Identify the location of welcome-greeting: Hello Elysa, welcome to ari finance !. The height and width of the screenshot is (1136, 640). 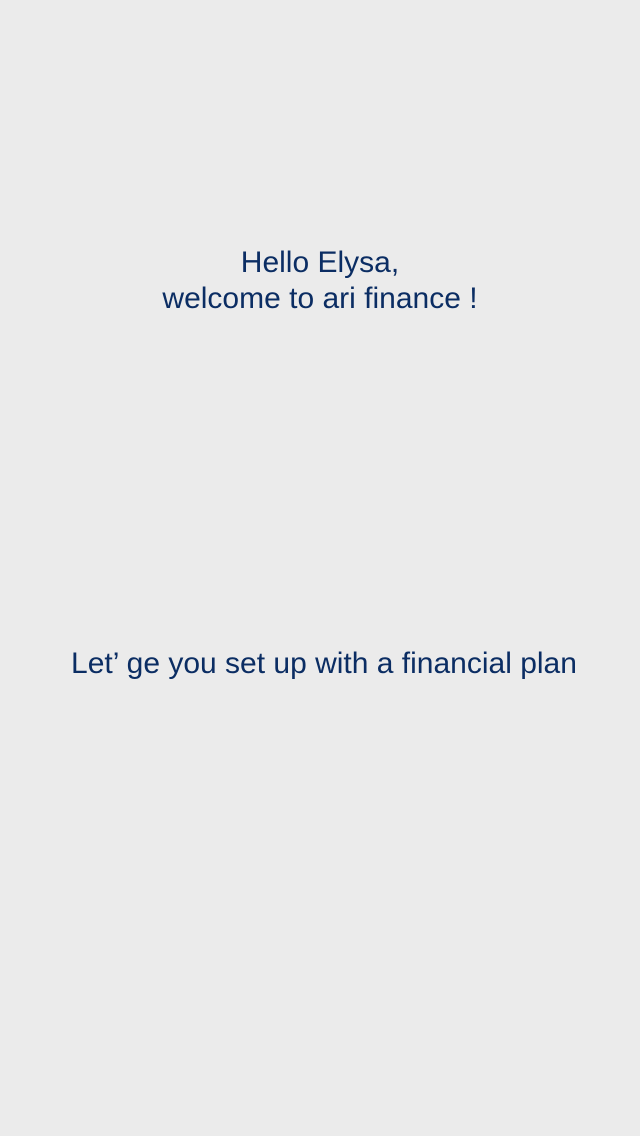
(320, 281).